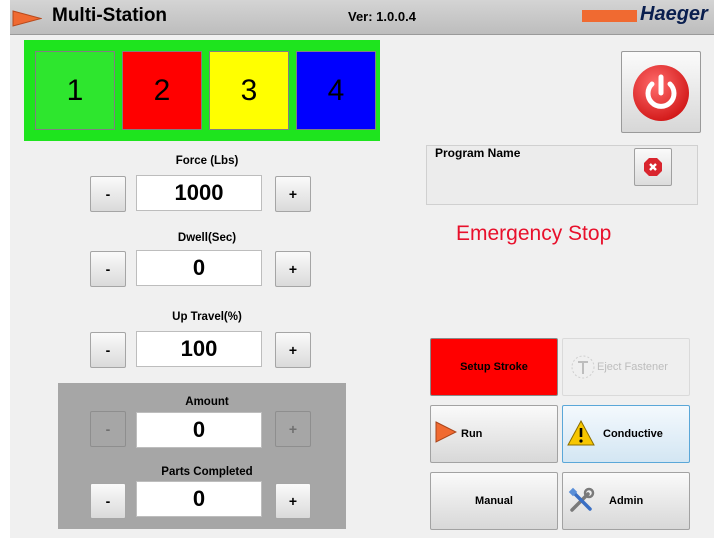 The image size is (714, 538). I want to click on setup-stroke-button: Setup Stroke, so click(494, 367).